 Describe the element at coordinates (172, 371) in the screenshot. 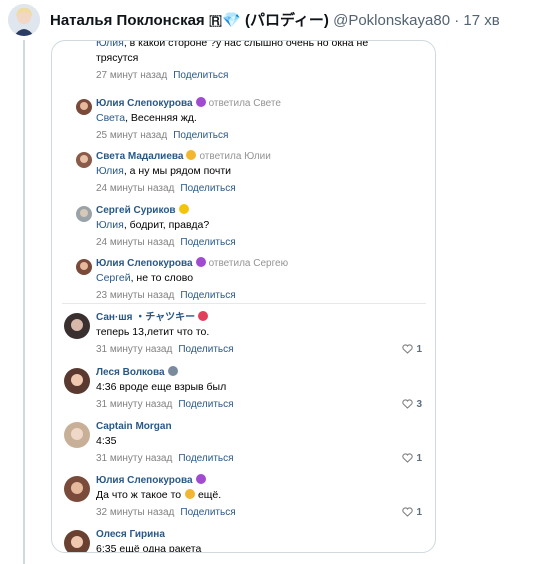

I see `cat-emoji-icon` at that location.